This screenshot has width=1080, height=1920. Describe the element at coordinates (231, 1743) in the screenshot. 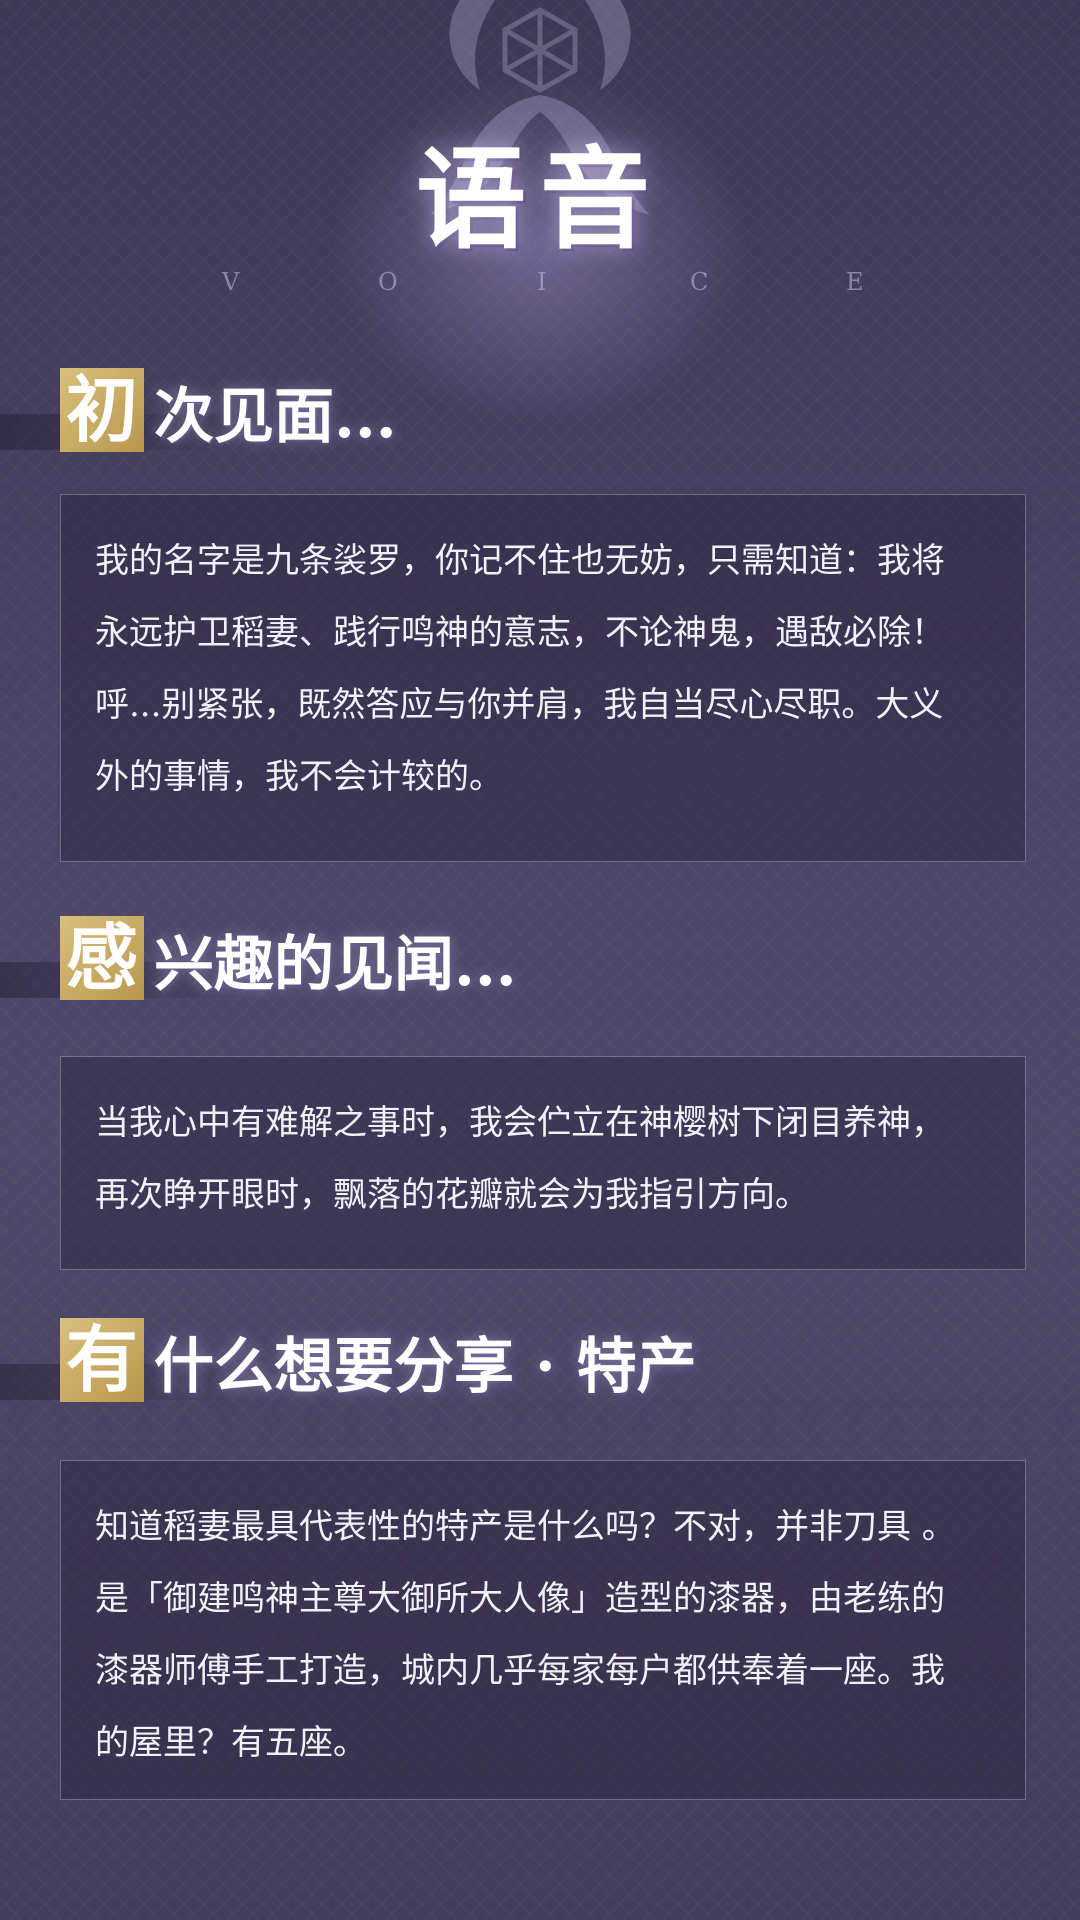

I see `voice-line: 的屋里？有五座。` at that location.